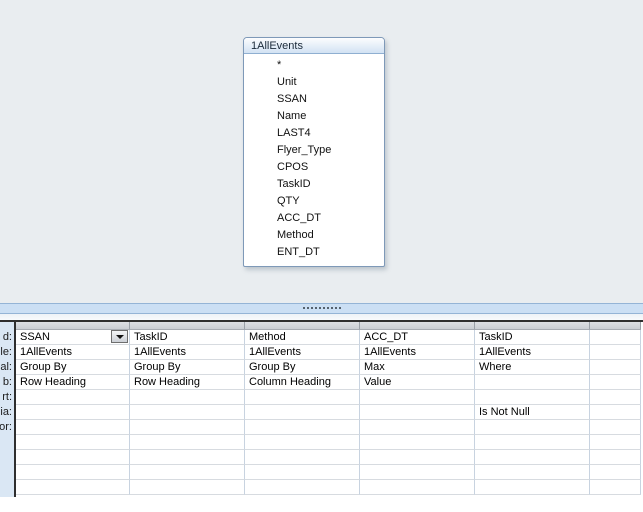 This screenshot has height=512, width=643. What do you see at coordinates (6, 427) in the screenshot?
I see `row-label-or: or:` at bounding box center [6, 427].